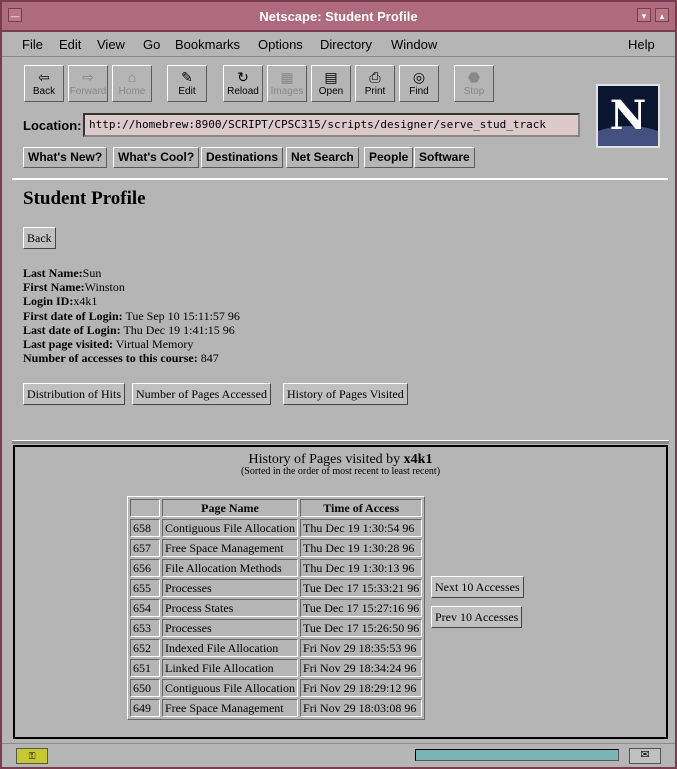 The height and width of the screenshot is (769, 677). What do you see at coordinates (419, 91) in the screenshot?
I see `toolbar-label: Find` at bounding box center [419, 91].